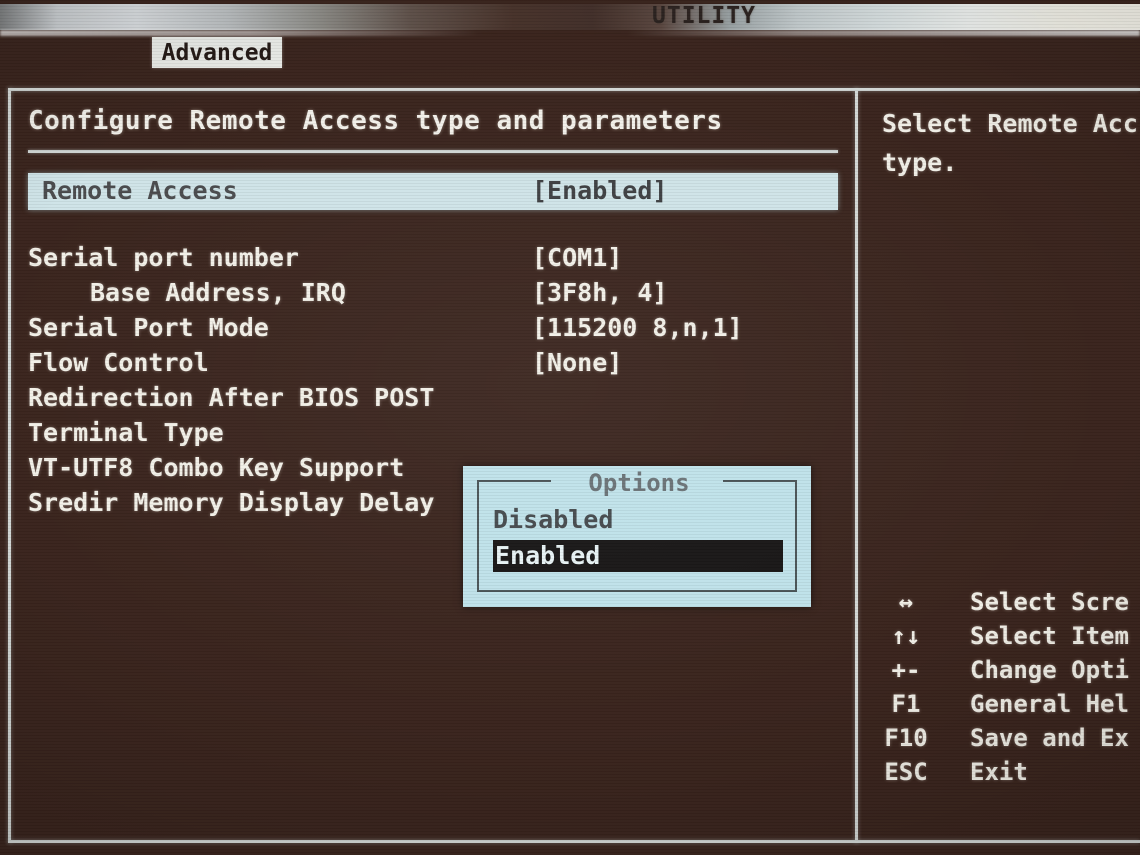  Describe the element at coordinates (906, 670) in the screenshot. I see `key-legend-key: +-` at that location.